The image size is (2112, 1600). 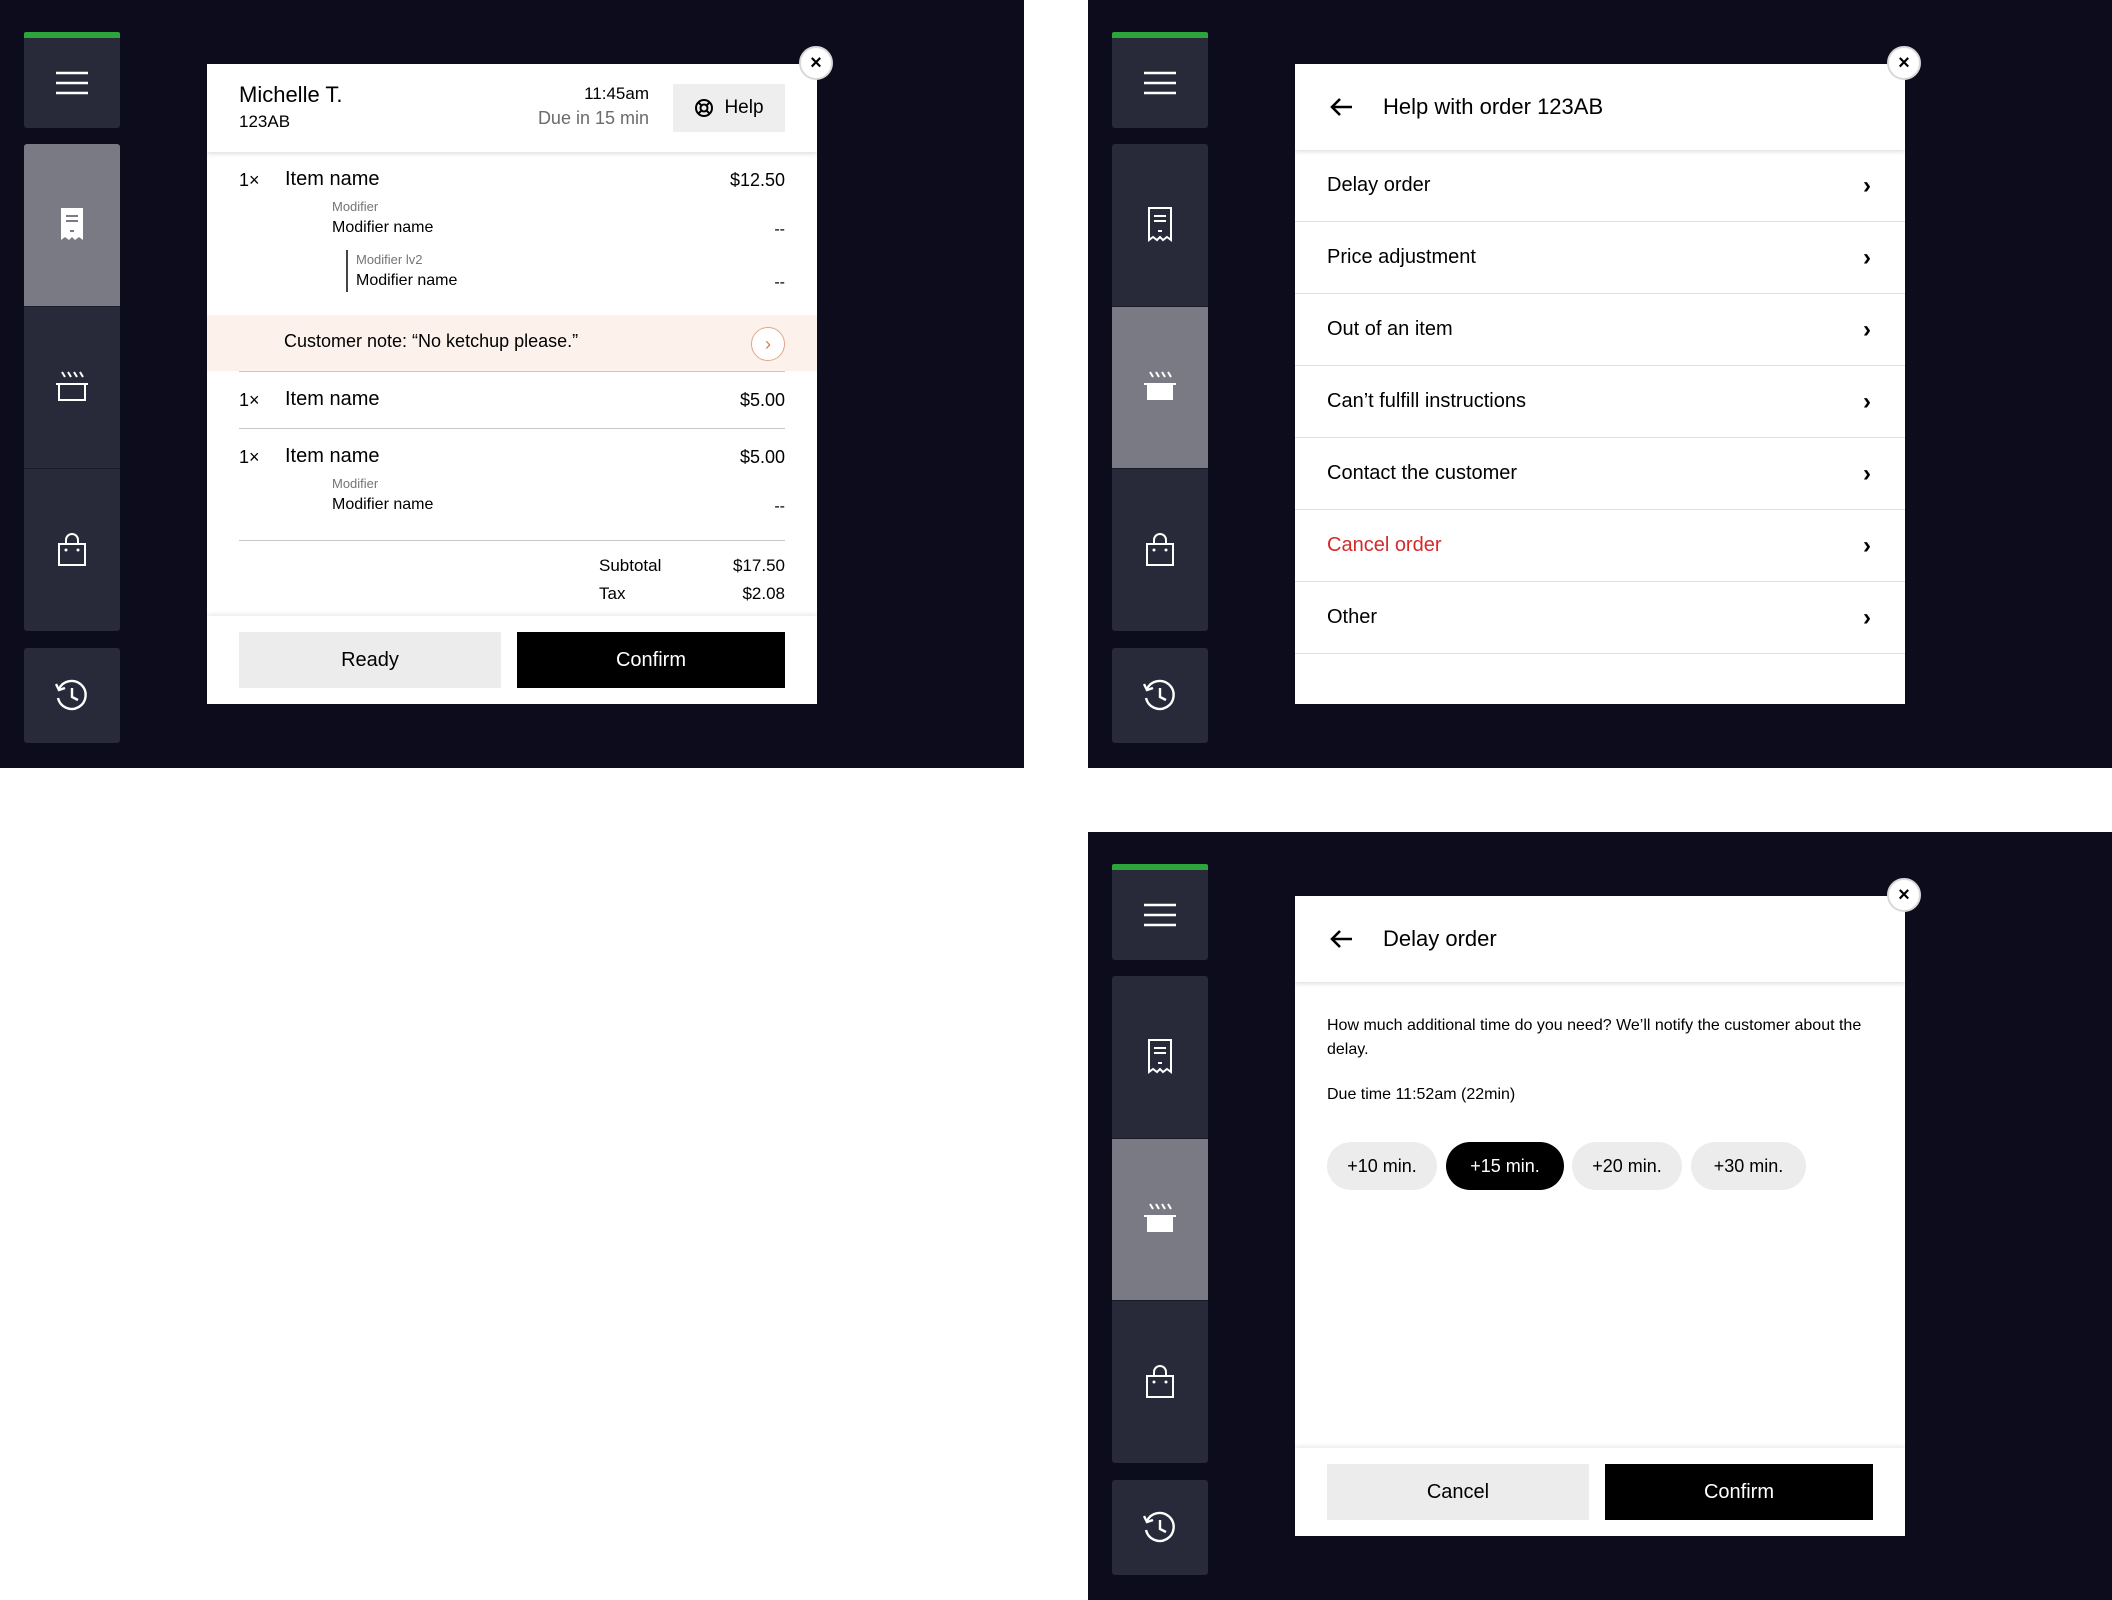 I want to click on cooking-pot-icon, so click(x=1160, y=1217).